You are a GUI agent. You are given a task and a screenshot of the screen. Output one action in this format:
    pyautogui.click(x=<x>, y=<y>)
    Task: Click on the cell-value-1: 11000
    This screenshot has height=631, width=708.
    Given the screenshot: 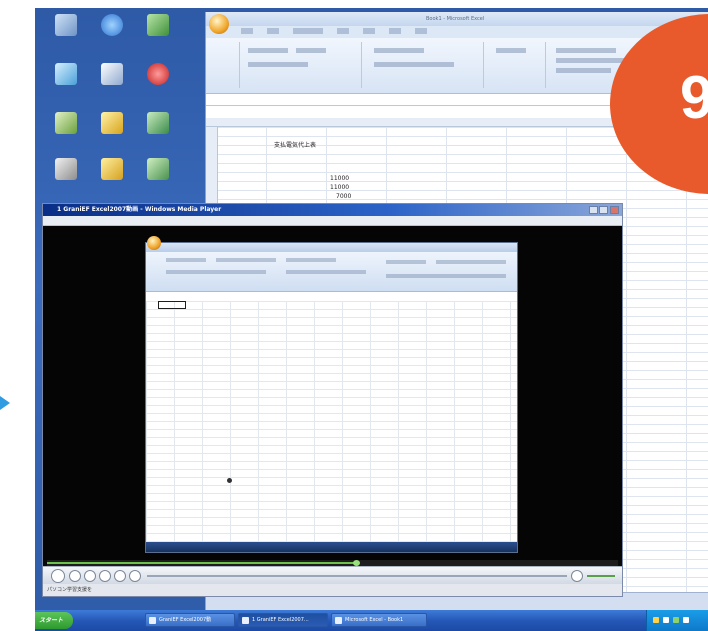 What is the action you would take?
    pyautogui.click(x=339, y=178)
    